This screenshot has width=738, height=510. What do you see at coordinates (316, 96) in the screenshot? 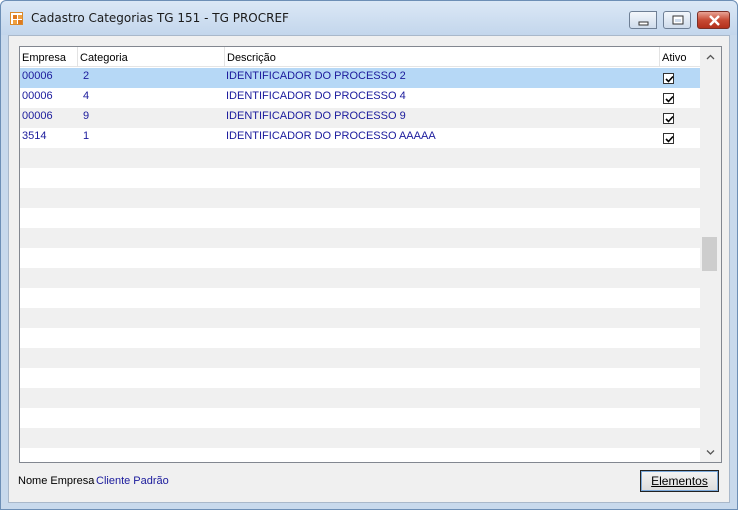
I see `cell-descricao: IDENTIFICADOR DO PROCESSO 4` at bounding box center [316, 96].